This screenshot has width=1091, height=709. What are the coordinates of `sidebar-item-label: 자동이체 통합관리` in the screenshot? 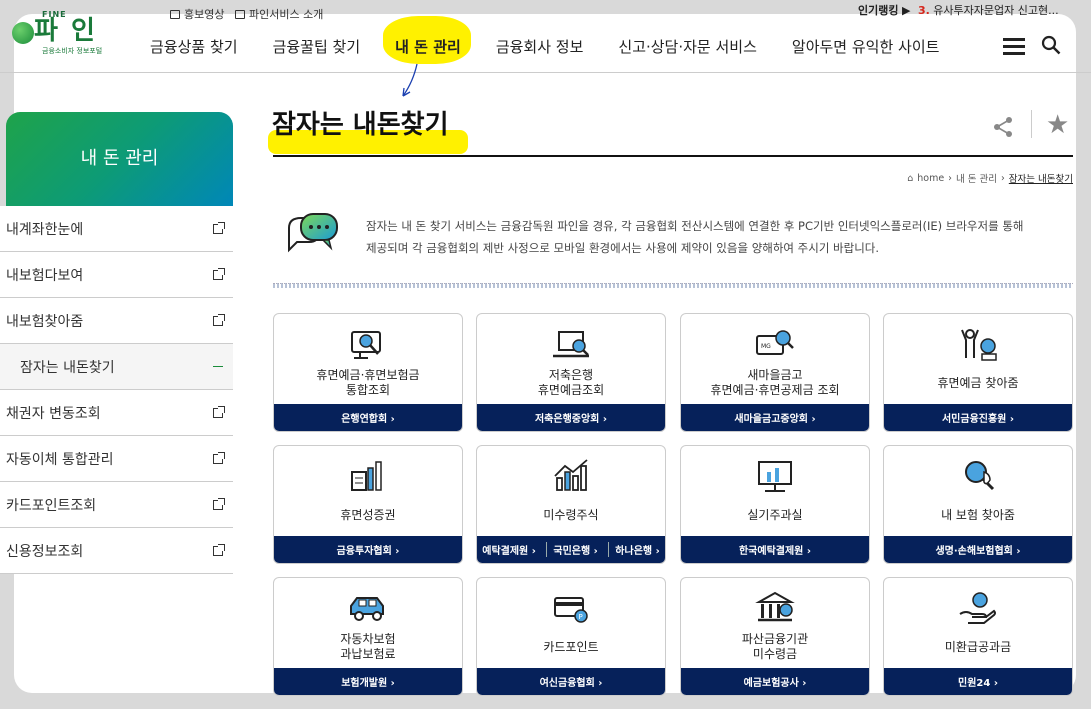 It's located at (60, 459).